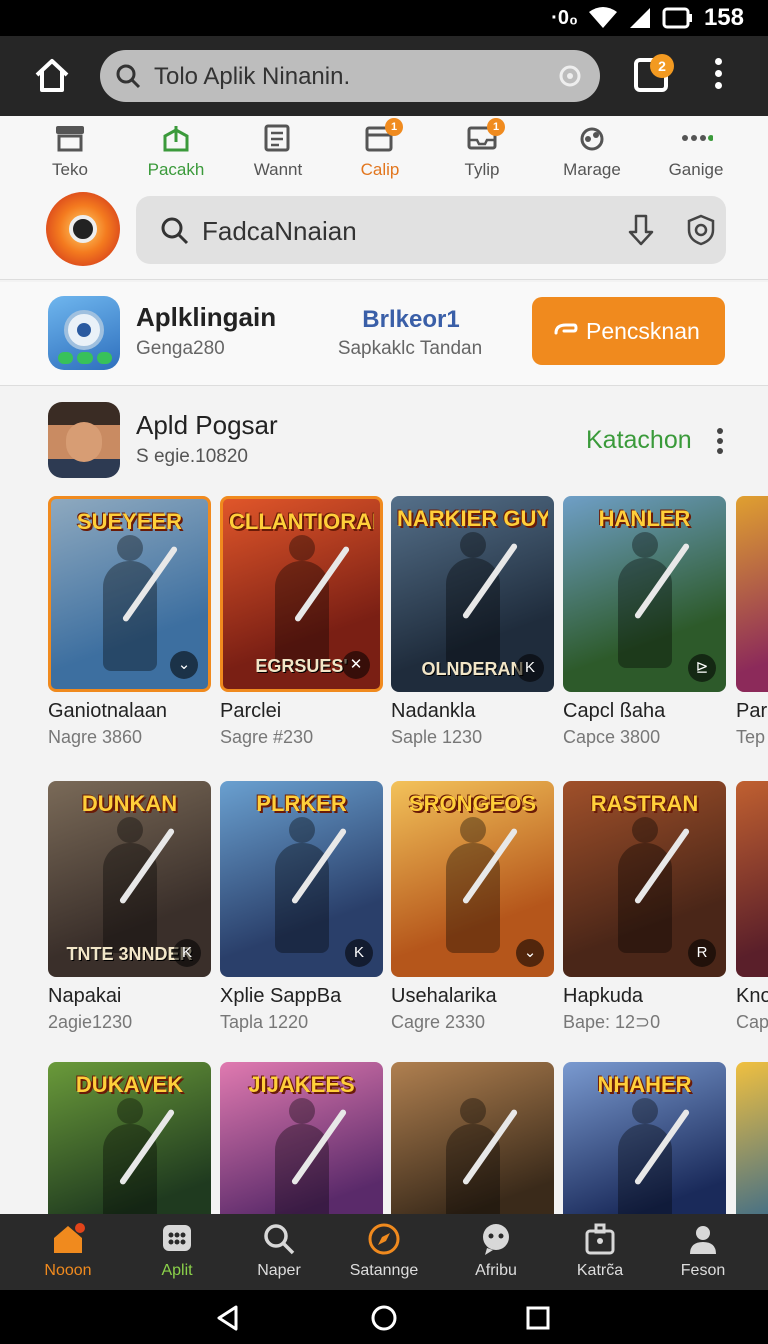  What do you see at coordinates (702, 668) in the screenshot?
I see `game-action-chip: ⊵` at bounding box center [702, 668].